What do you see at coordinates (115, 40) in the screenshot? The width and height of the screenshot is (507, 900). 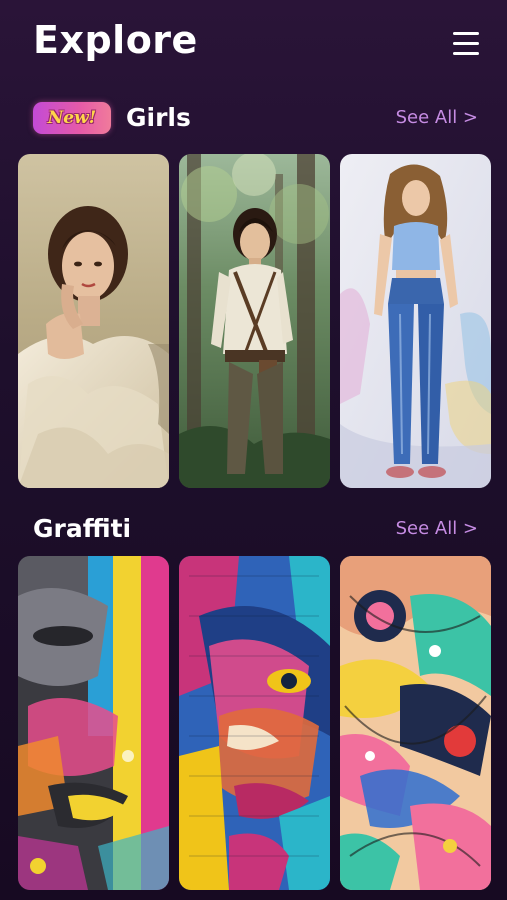 I see `page-title: Explore` at bounding box center [115, 40].